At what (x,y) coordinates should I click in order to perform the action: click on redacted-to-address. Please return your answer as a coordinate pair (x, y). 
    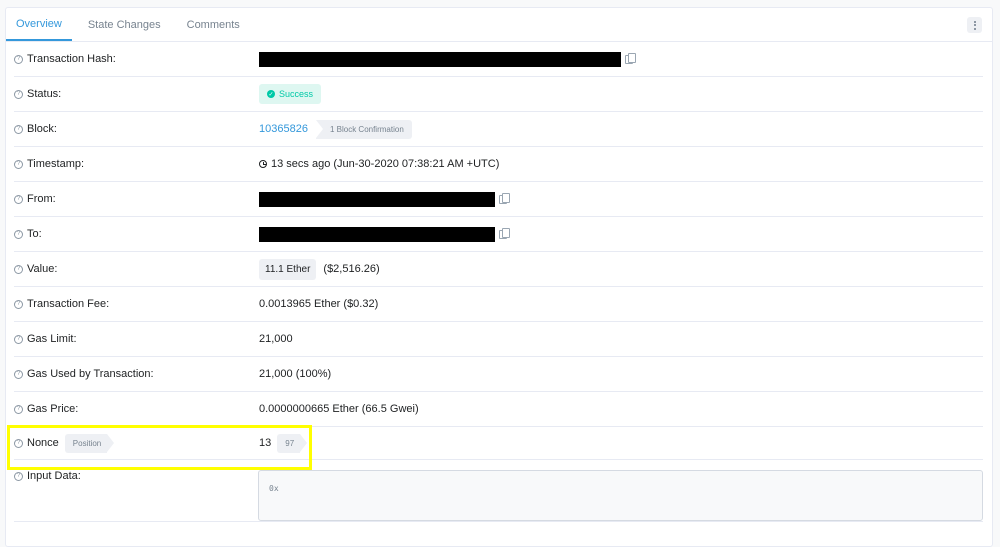
    Looking at the image, I should click on (377, 234).